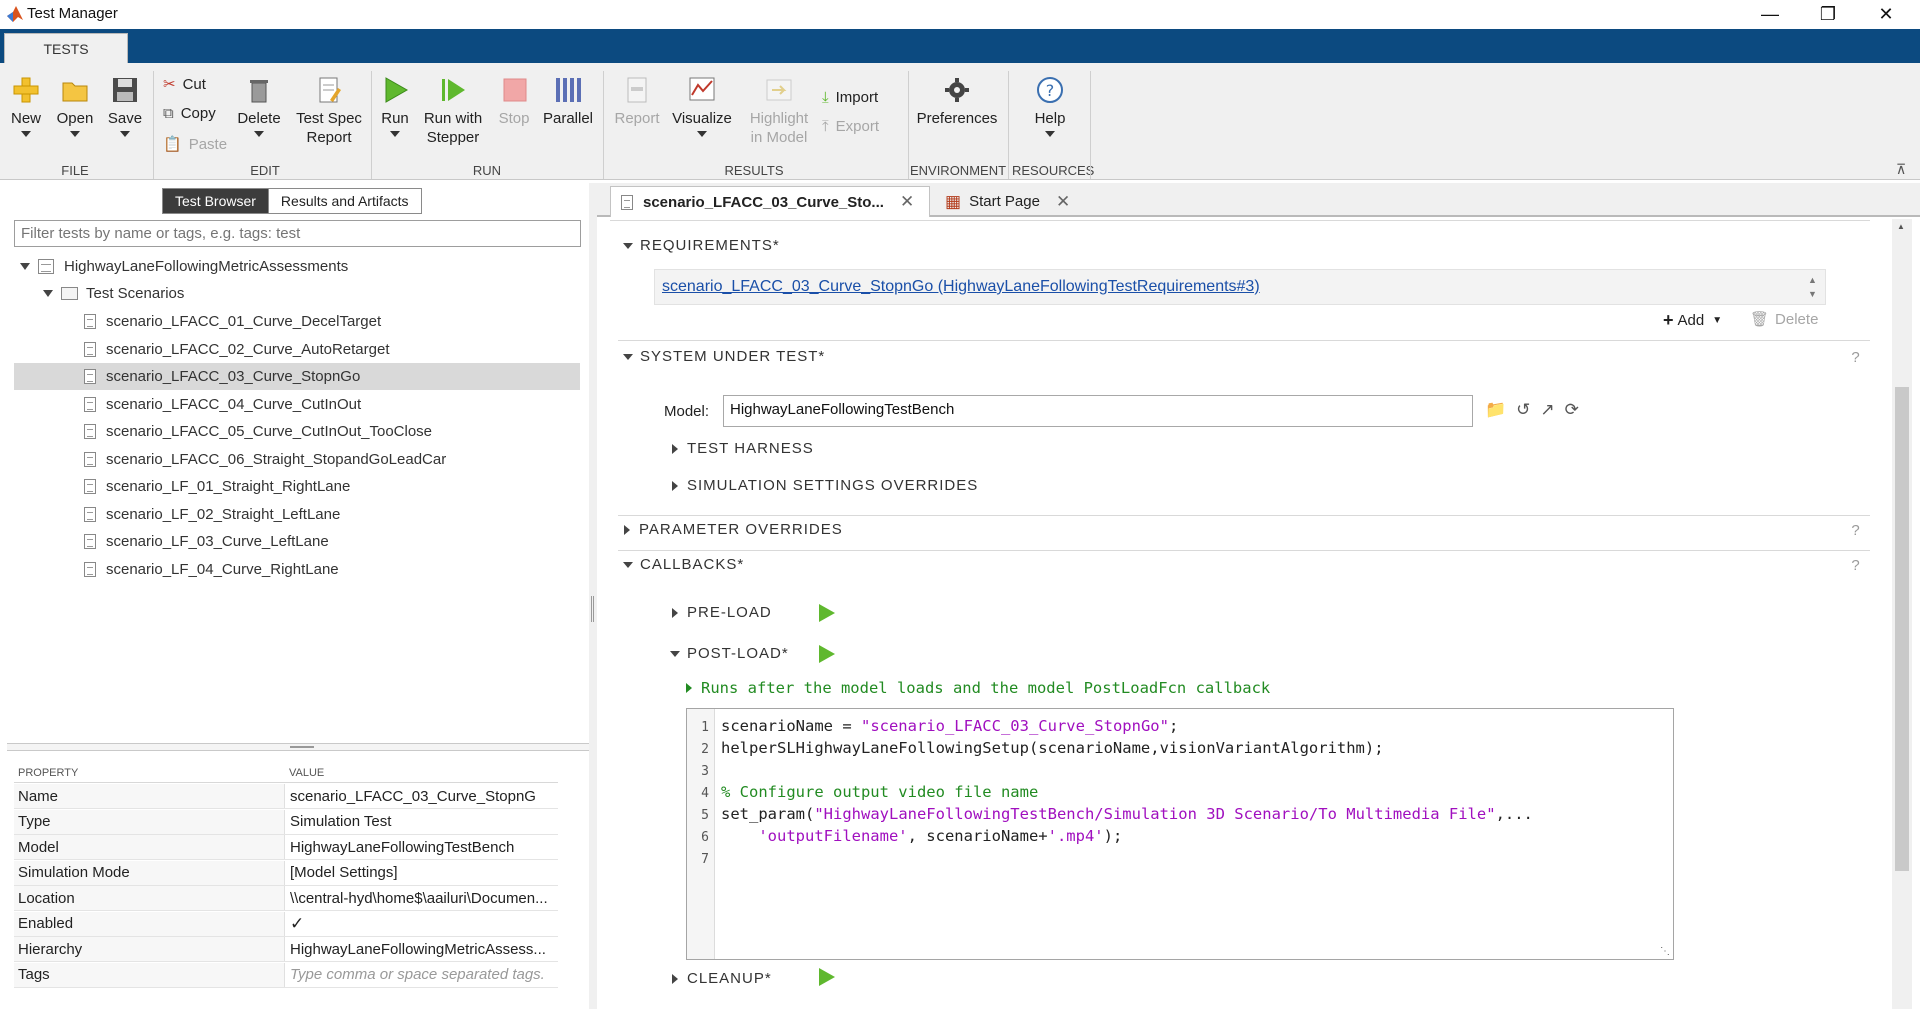  Describe the element at coordinates (637, 101) in the screenshot. I see `results-report-button: Report` at that location.